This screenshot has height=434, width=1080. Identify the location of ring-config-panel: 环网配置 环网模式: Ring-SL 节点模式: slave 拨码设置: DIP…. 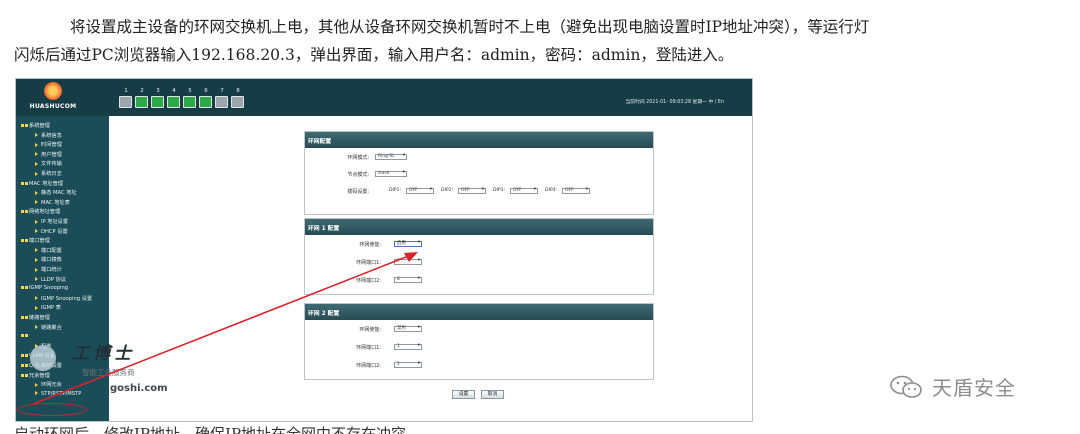
(479, 173).